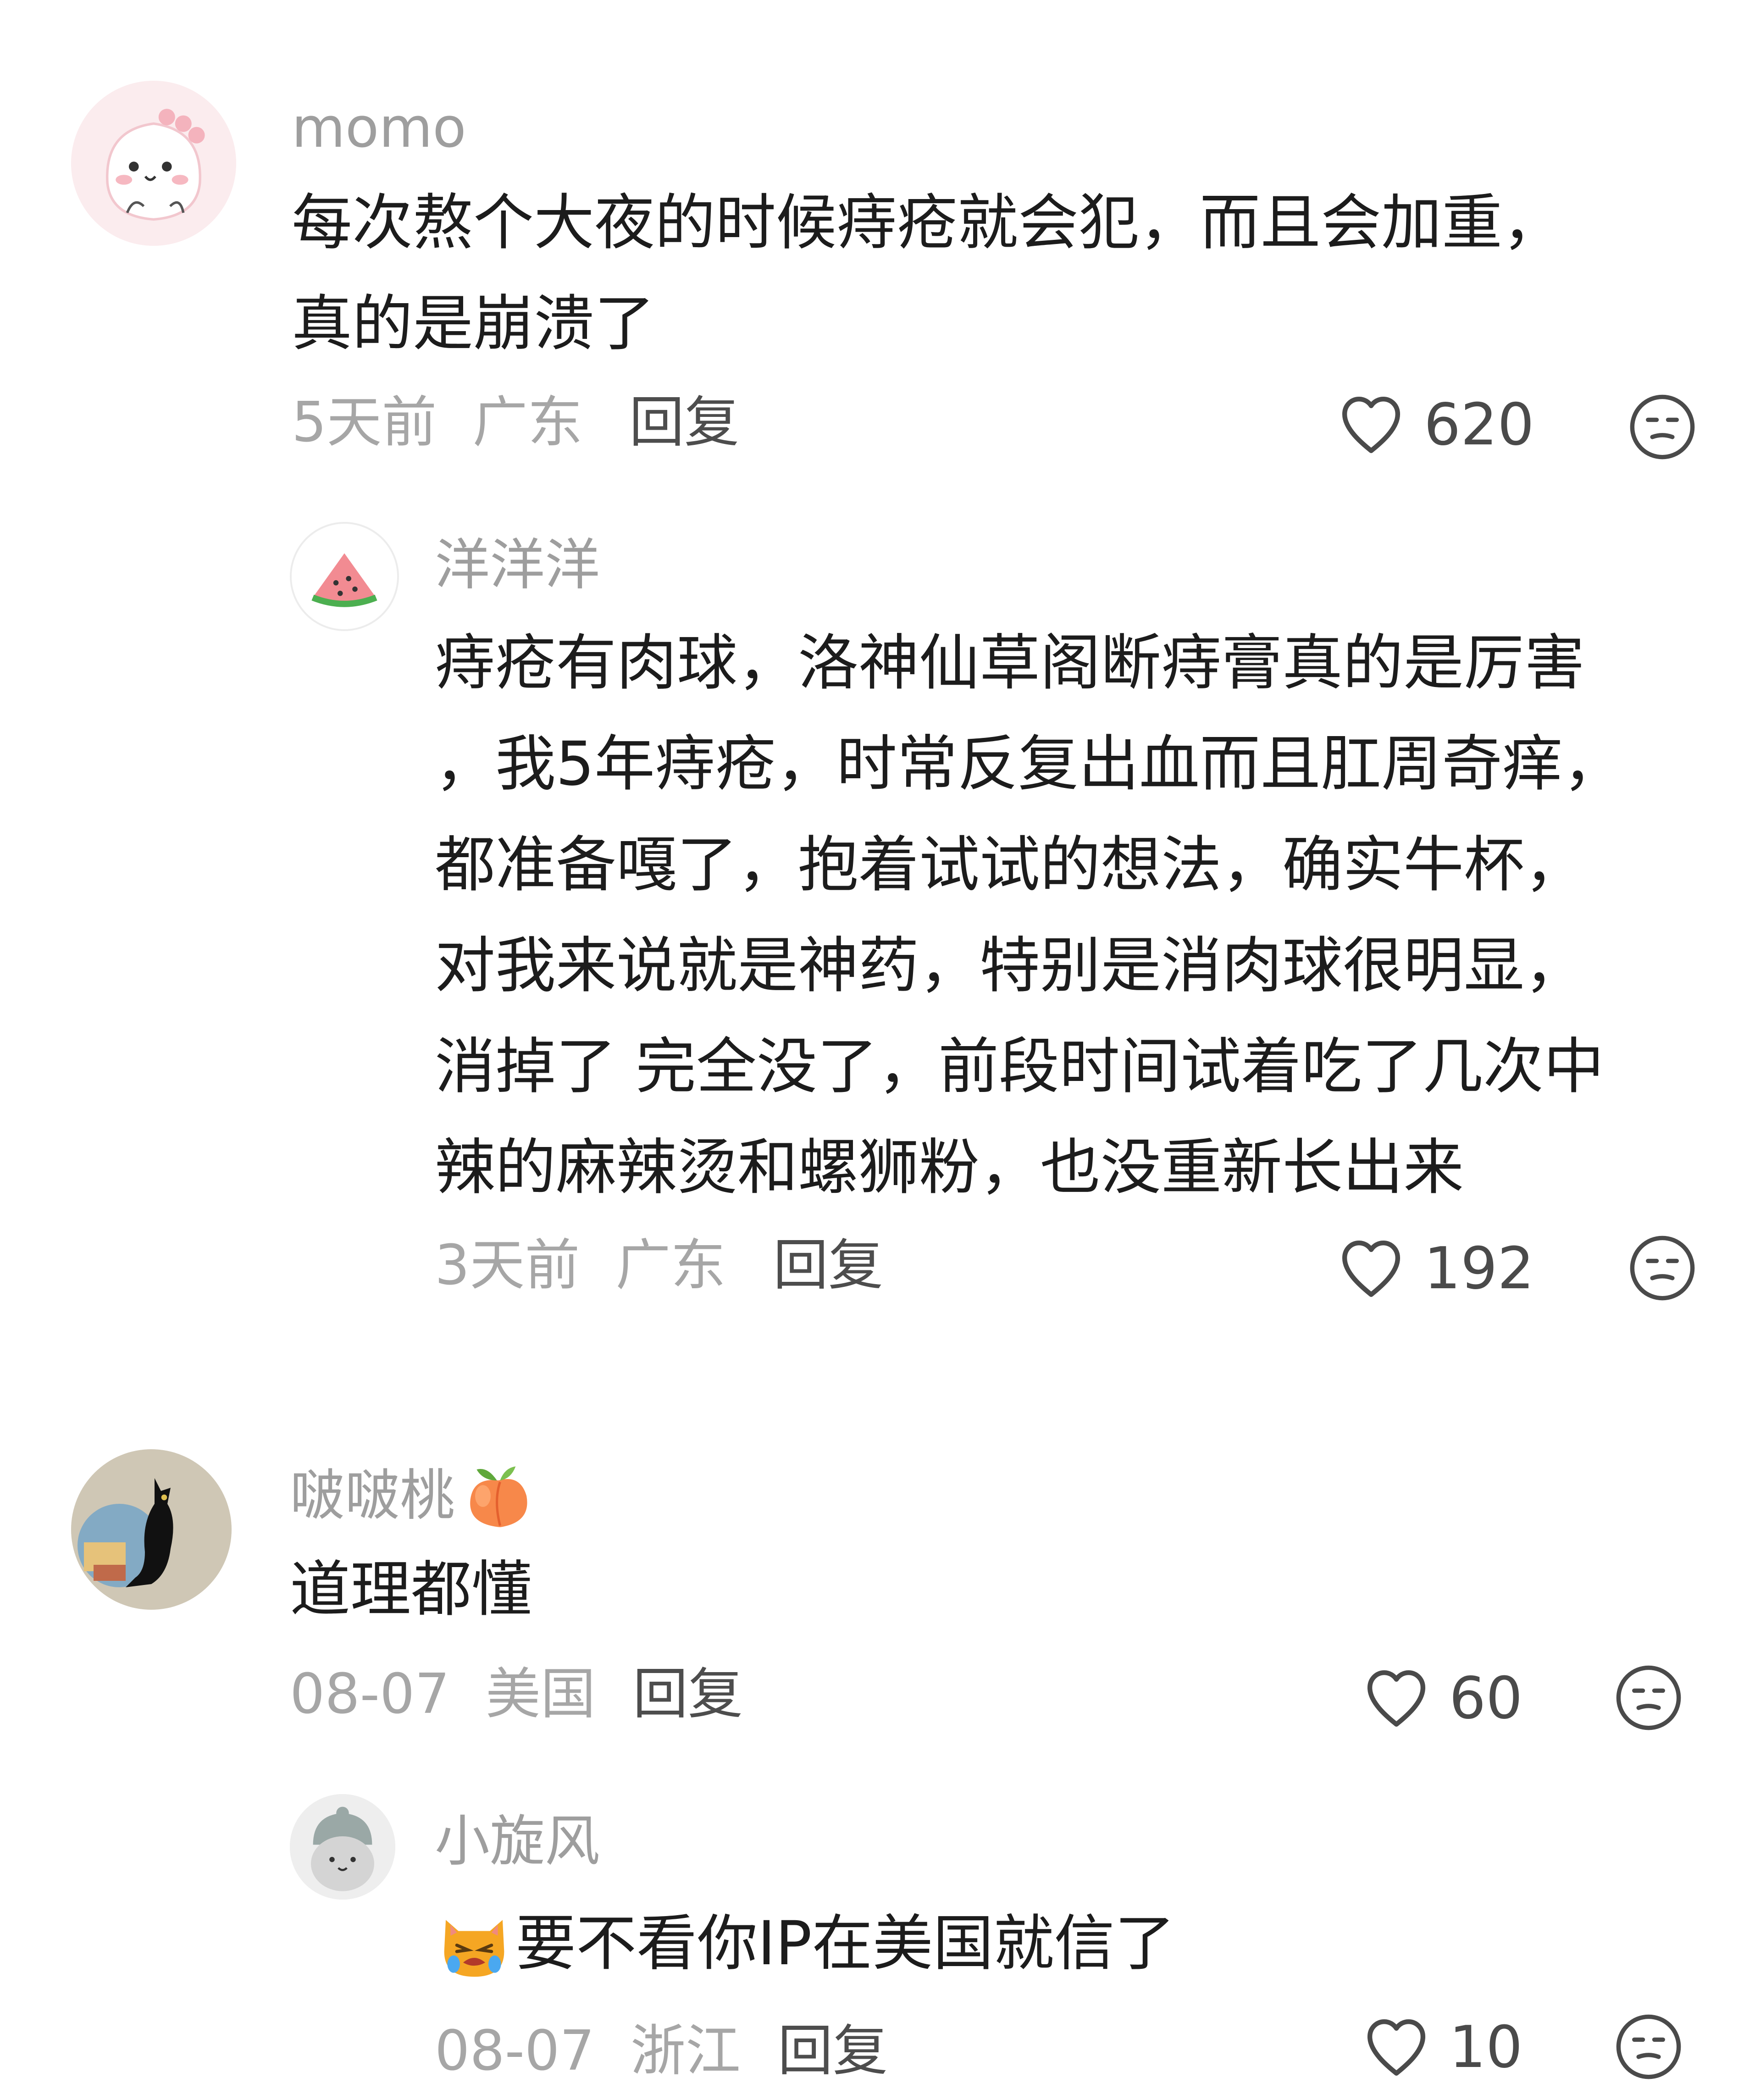 This screenshot has height=2100, width=1755. I want to click on comment-text-line: 痔疮有肉球，洛神仙草阁断痔膏真的是厉害, so click(1010, 663).